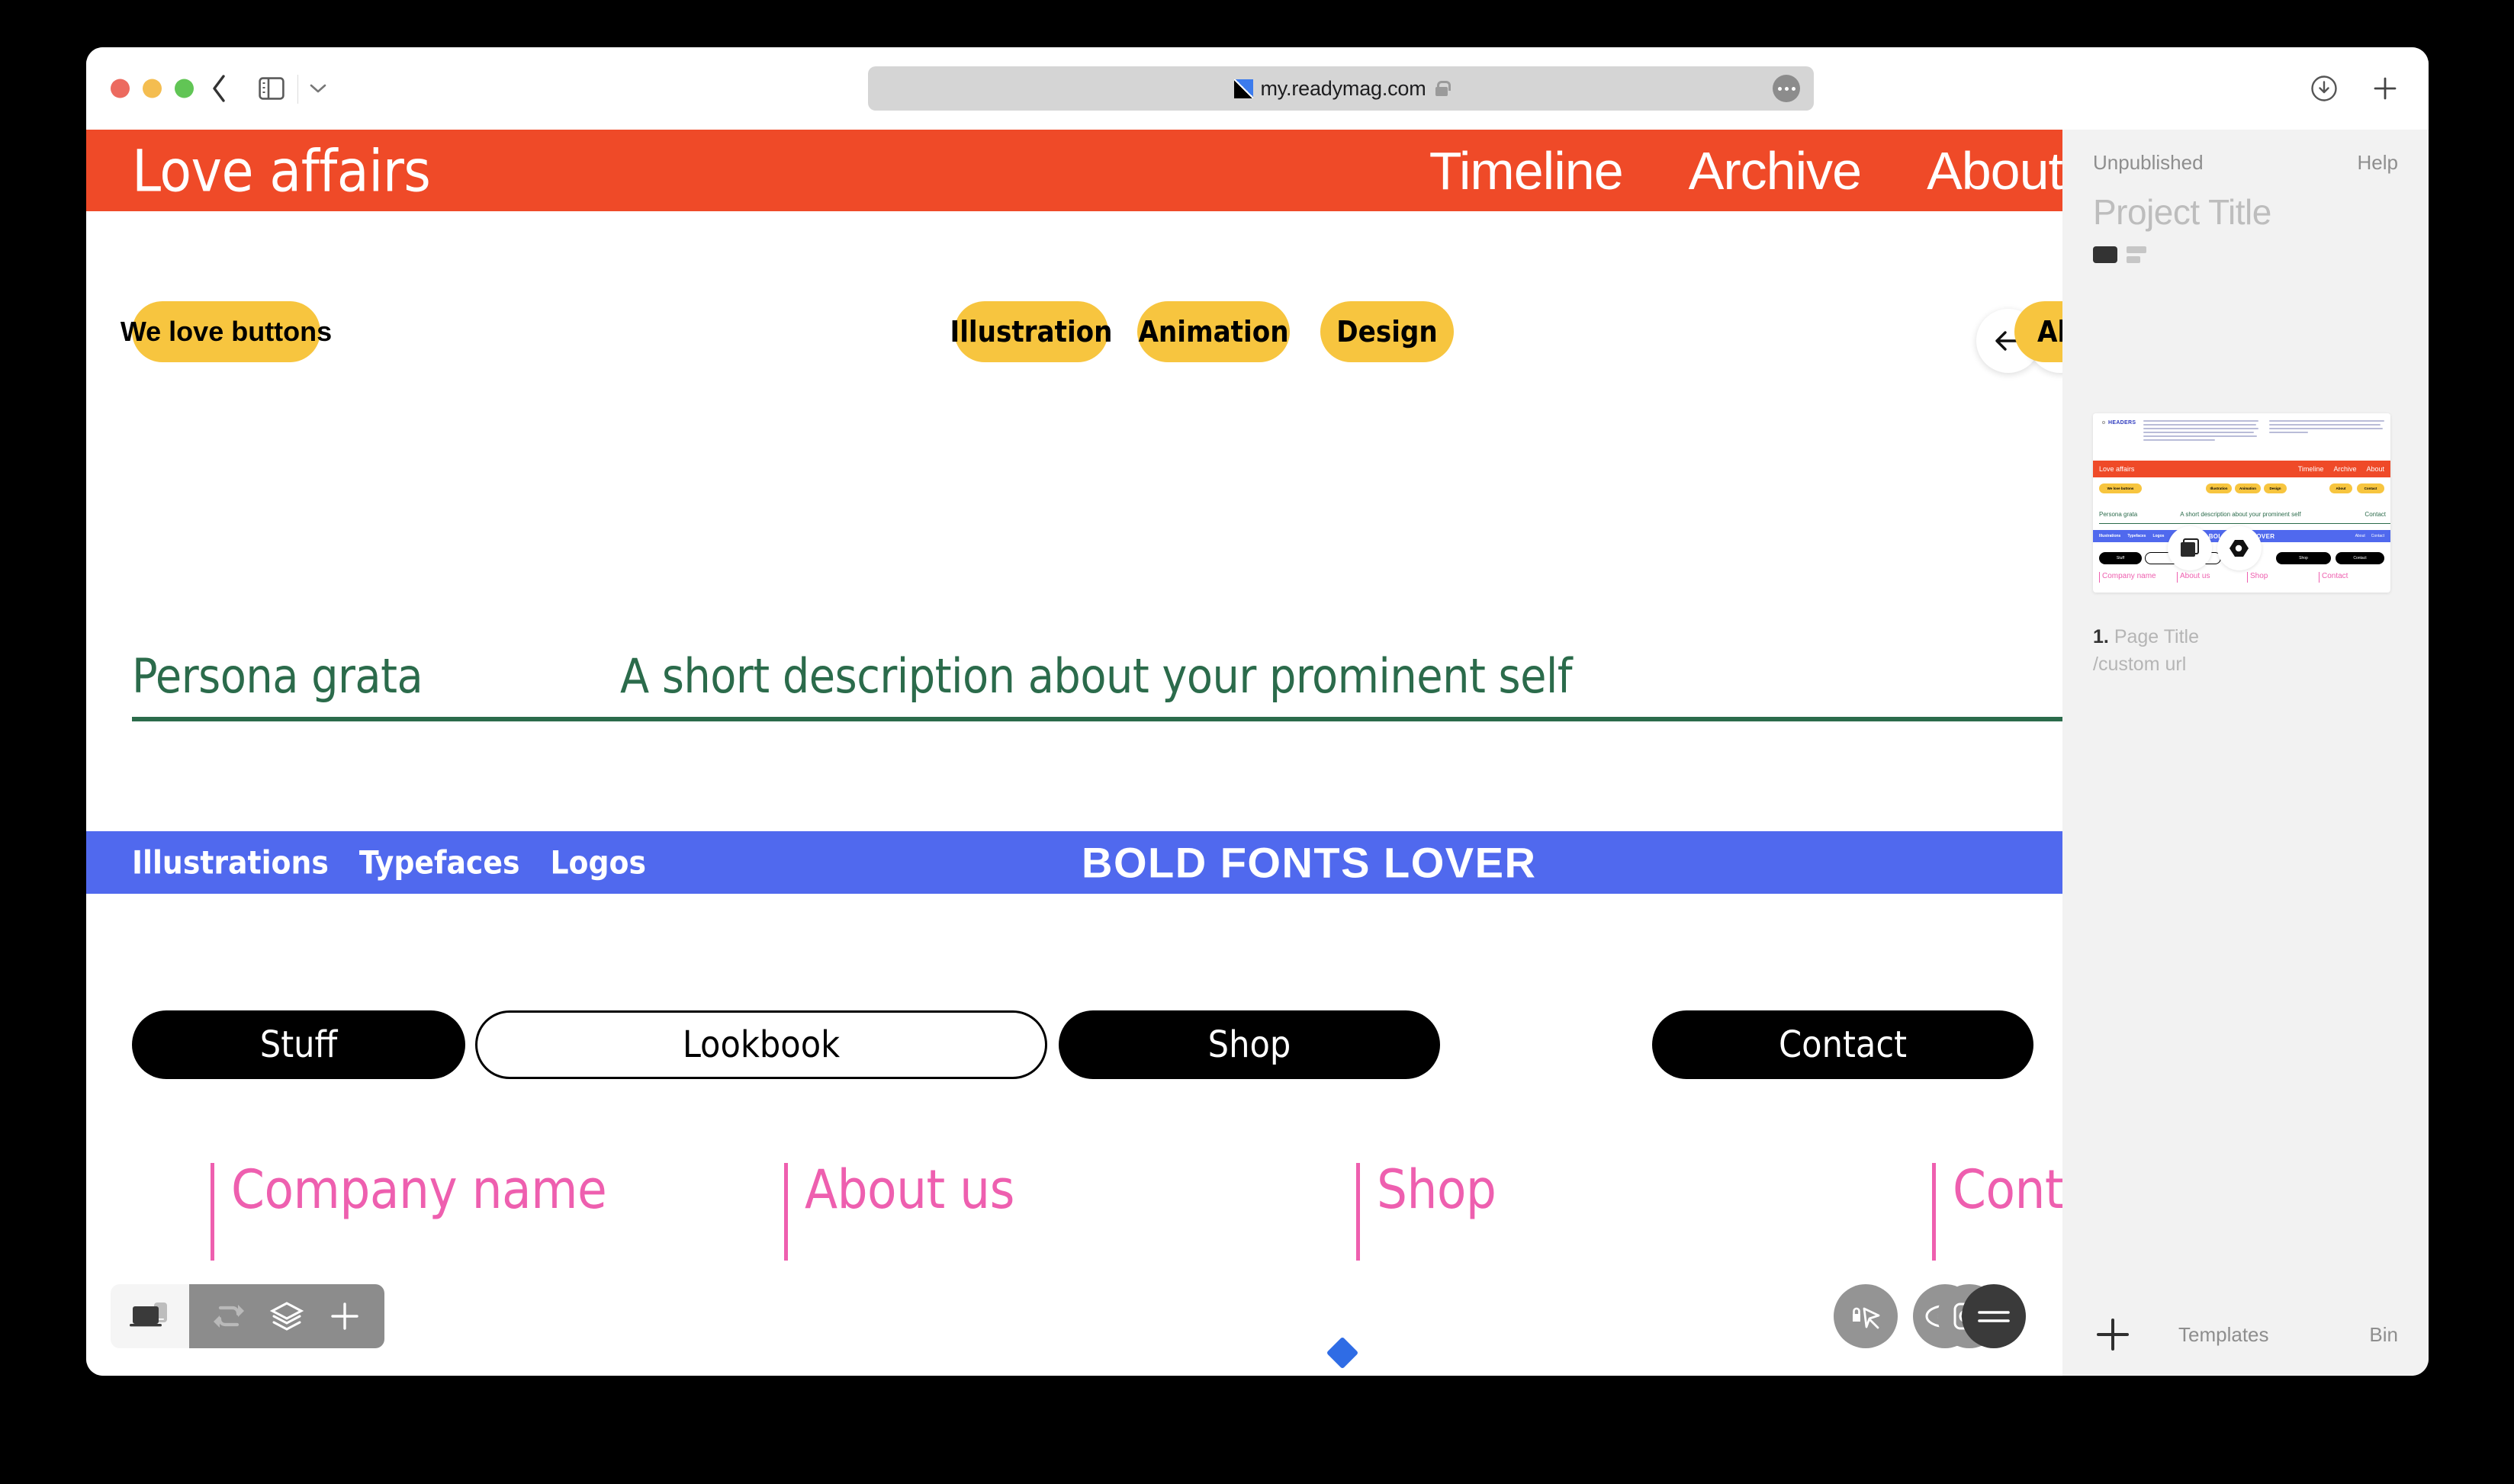  What do you see at coordinates (2156, 637) in the screenshot?
I see `page-title: Page Title` at bounding box center [2156, 637].